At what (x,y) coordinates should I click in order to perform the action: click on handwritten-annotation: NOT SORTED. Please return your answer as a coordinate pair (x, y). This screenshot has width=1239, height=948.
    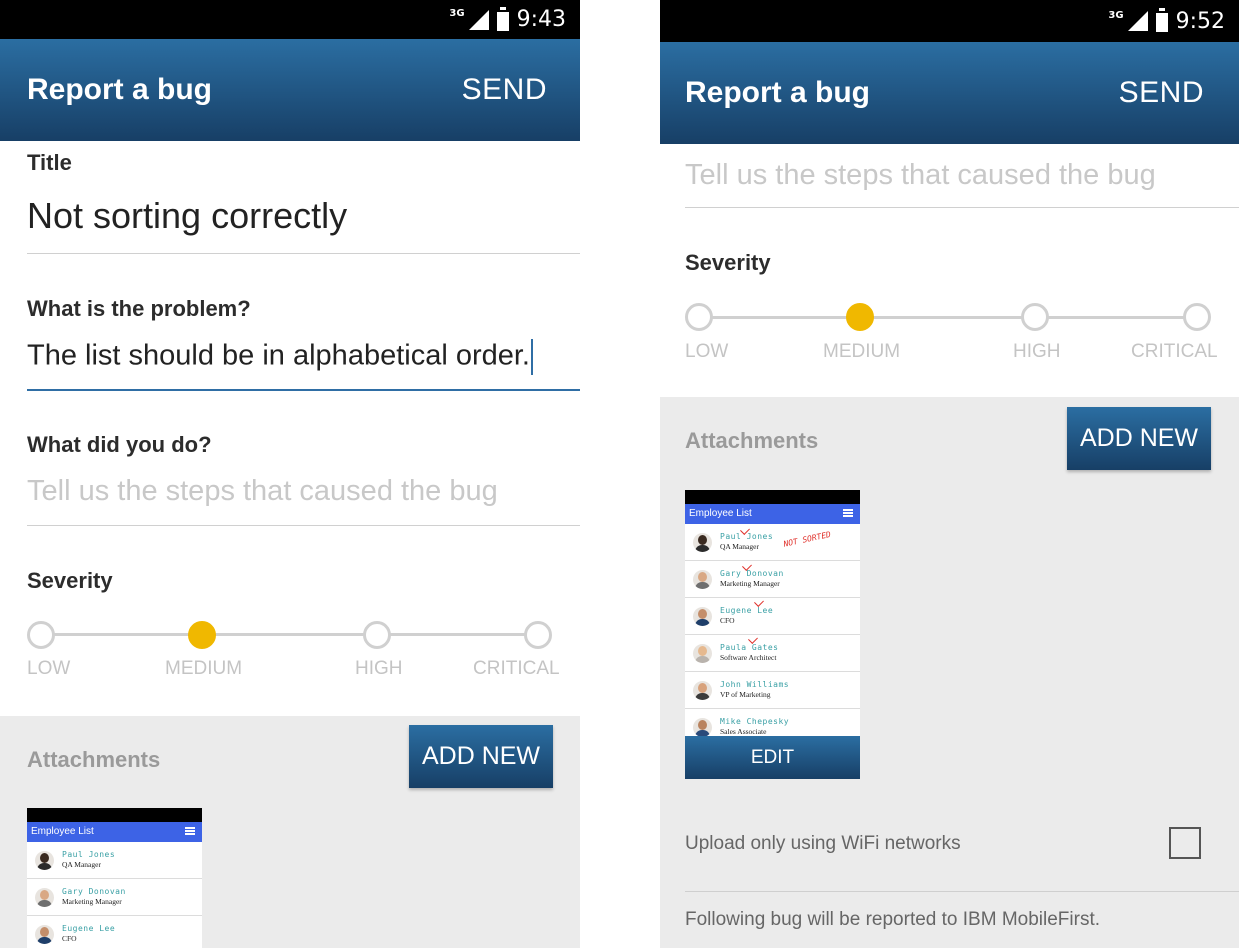
    Looking at the image, I should click on (807, 539).